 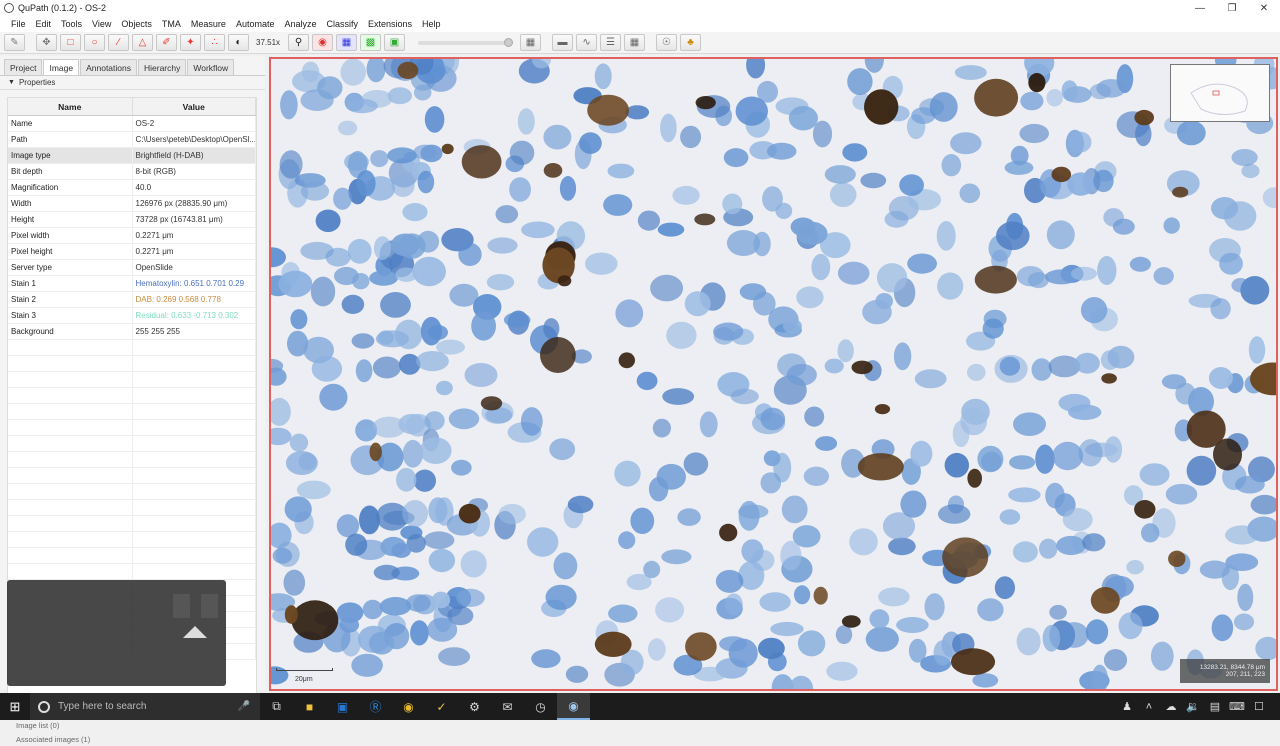 I want to click on brush-tool-button: ✐, so click(x=166, y=42).